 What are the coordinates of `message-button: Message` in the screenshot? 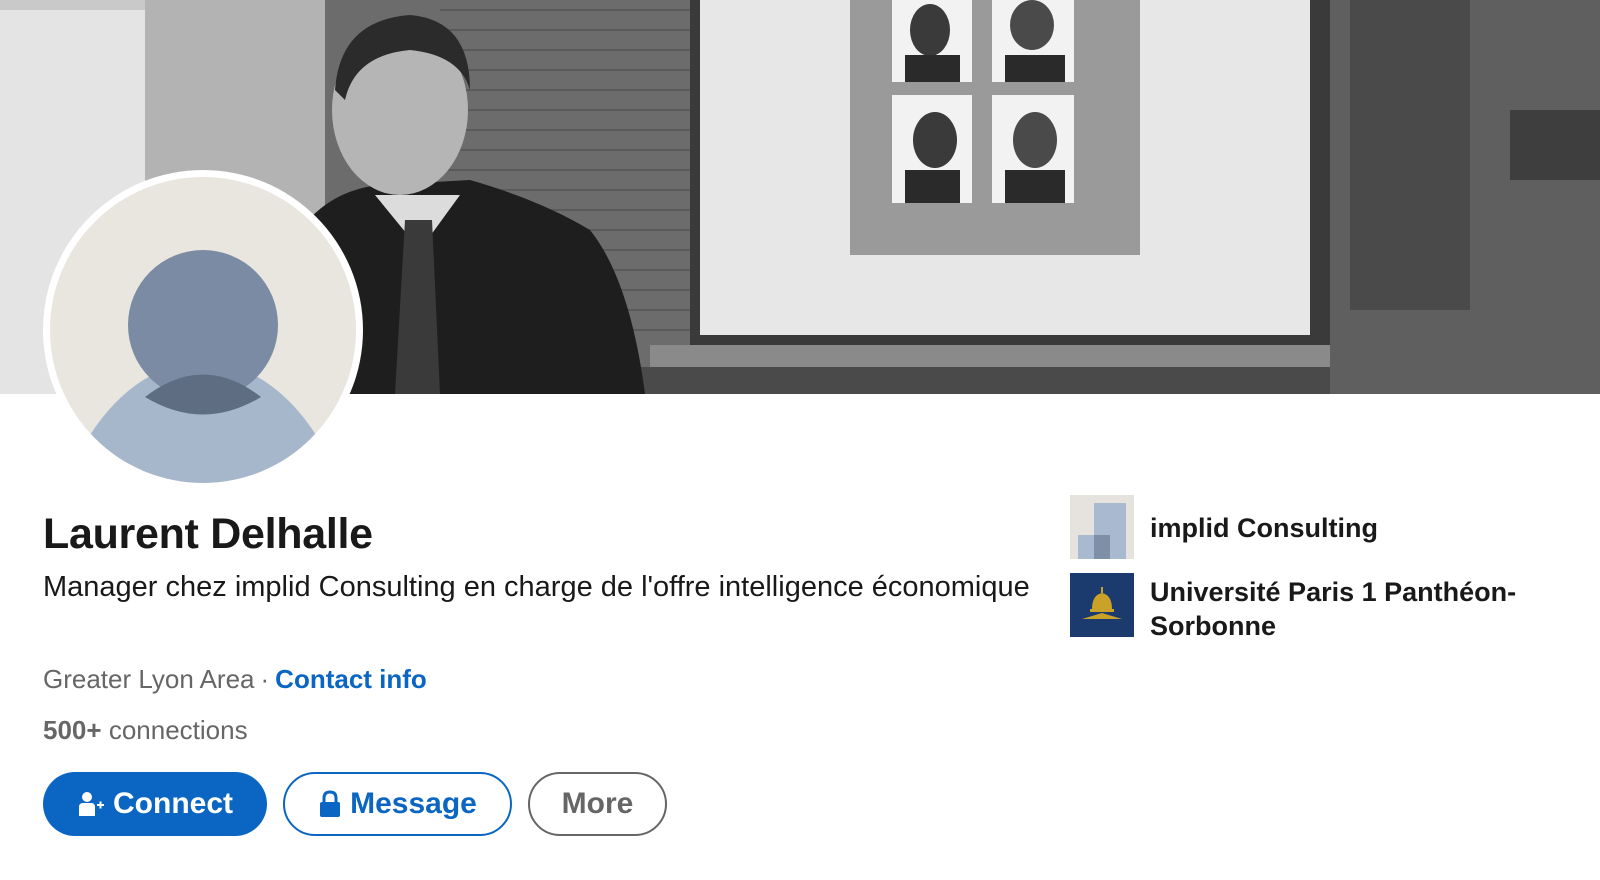 It's located at (397, 804).